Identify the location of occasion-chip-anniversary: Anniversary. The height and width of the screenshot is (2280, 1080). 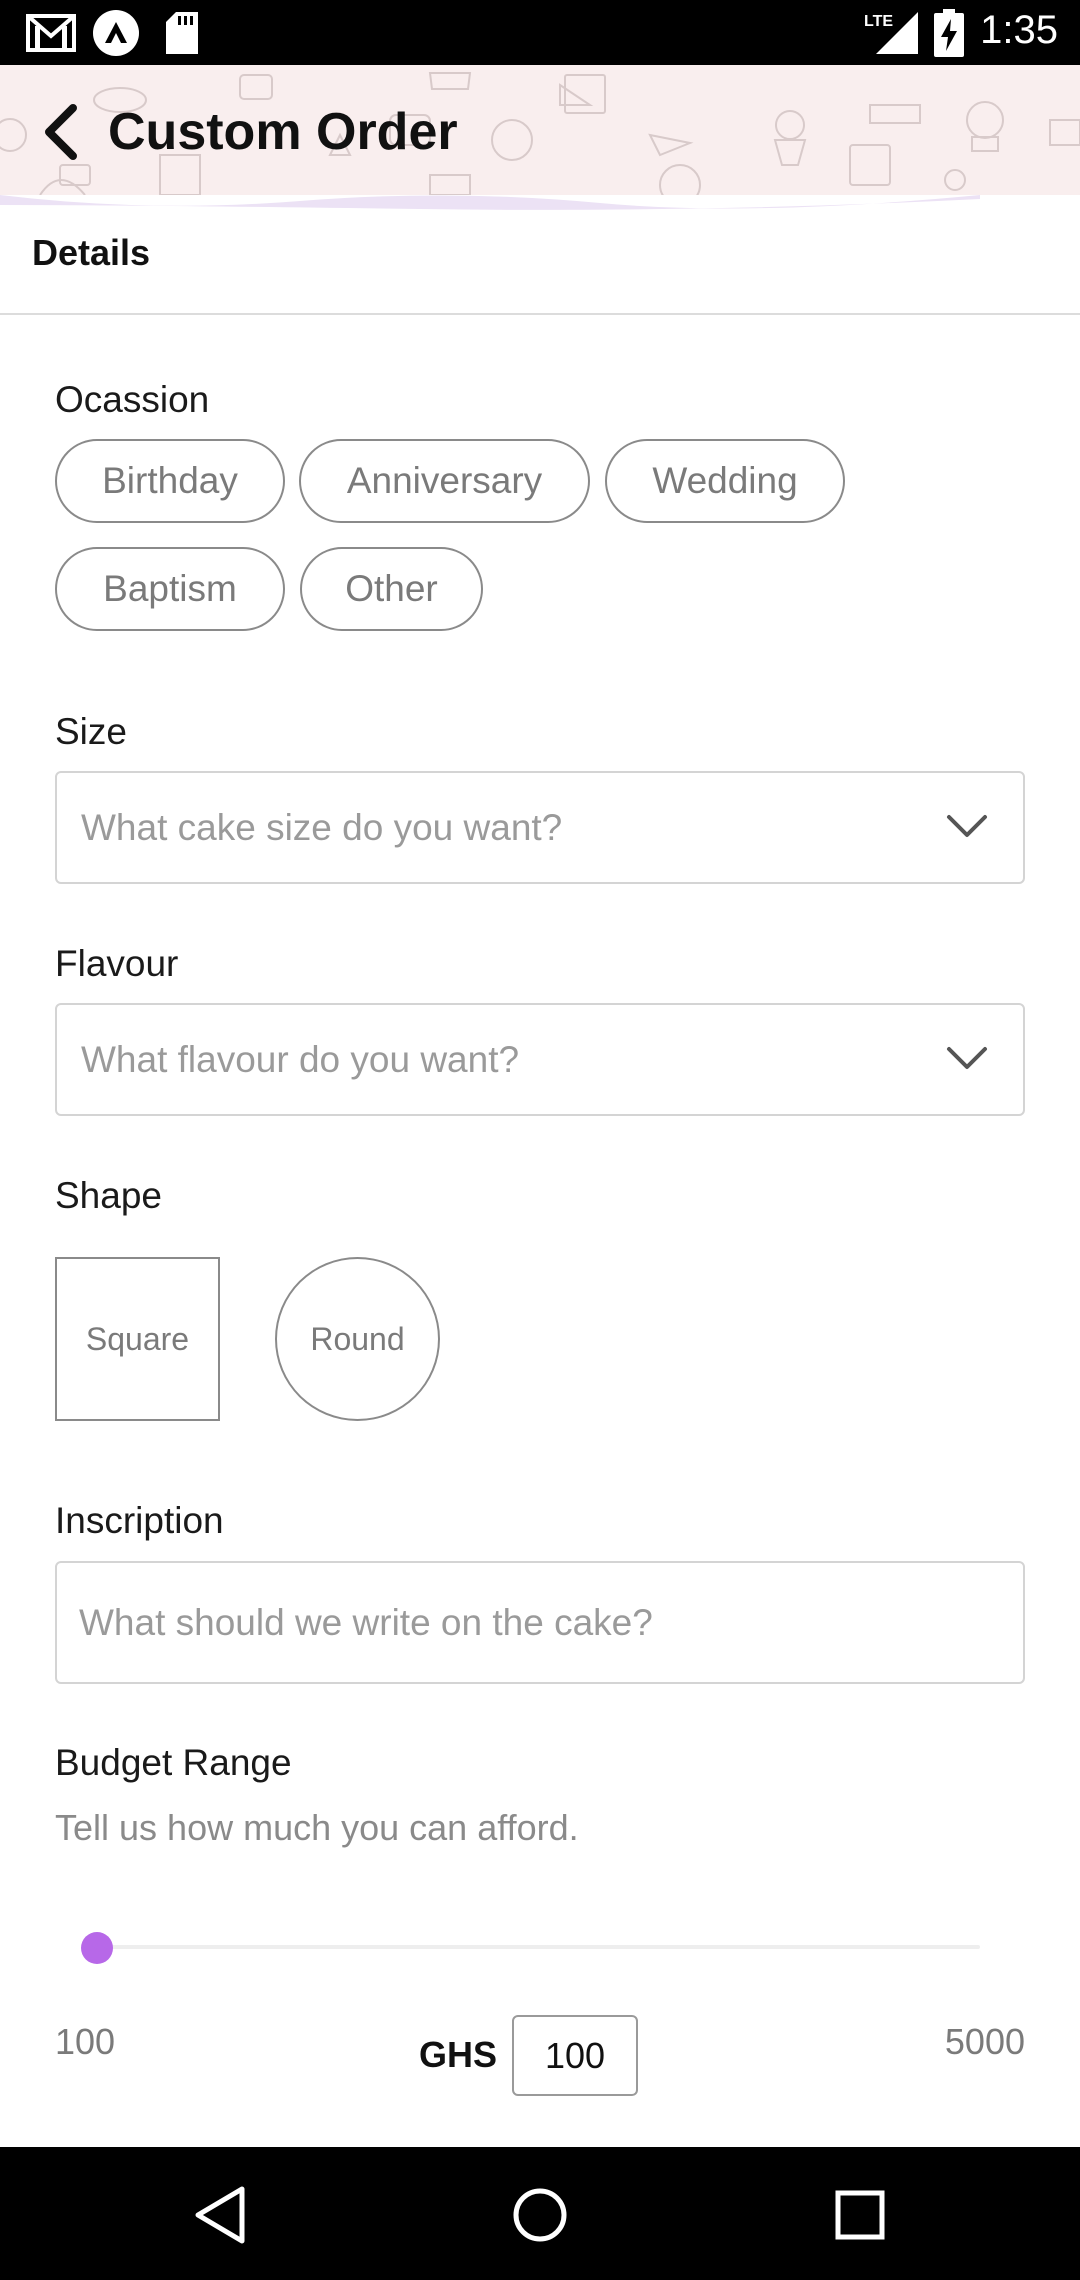
(444, 481).